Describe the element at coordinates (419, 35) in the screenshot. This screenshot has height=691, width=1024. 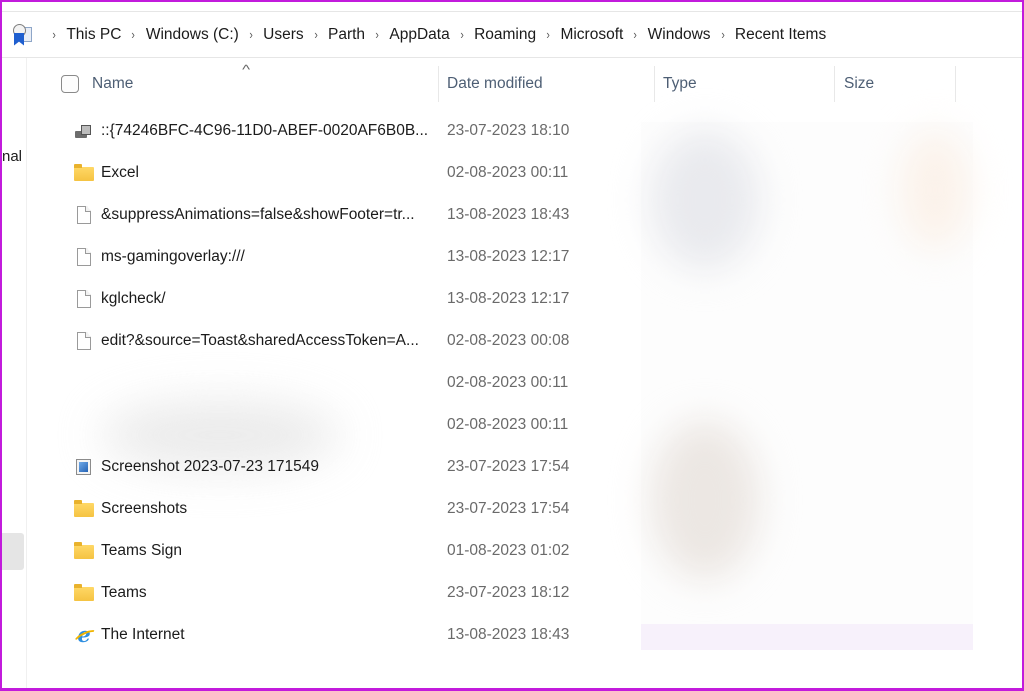
I see `breadcrumb-appdata: AppData` at that location.